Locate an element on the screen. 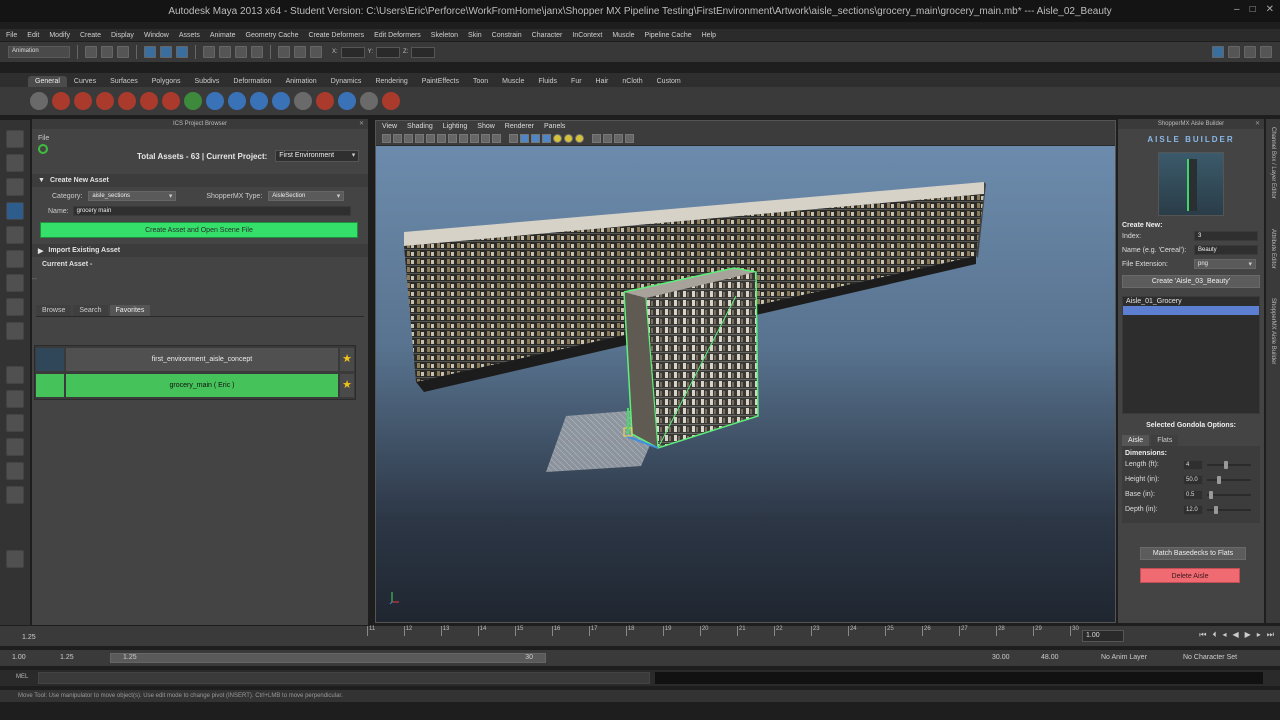 Image resolution: width=1280 pixels, height=720 pixels. file-extension-dropdown: png is located at coordinates (1225, 264).